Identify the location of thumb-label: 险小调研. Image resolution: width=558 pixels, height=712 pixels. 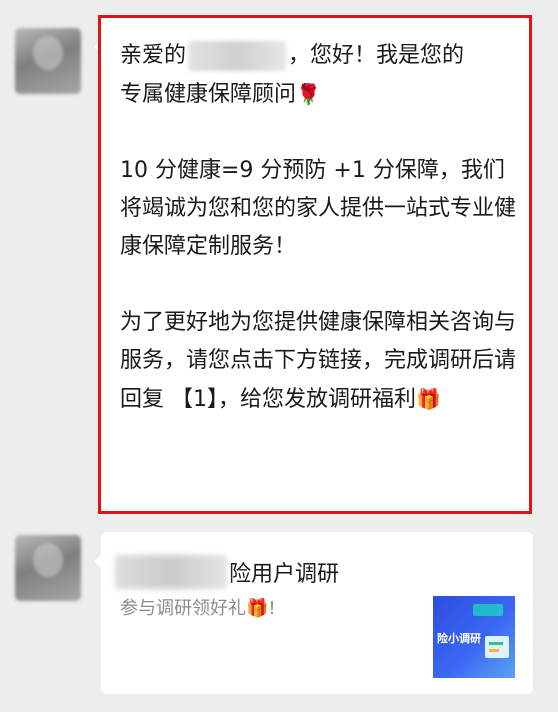
(459, 638).